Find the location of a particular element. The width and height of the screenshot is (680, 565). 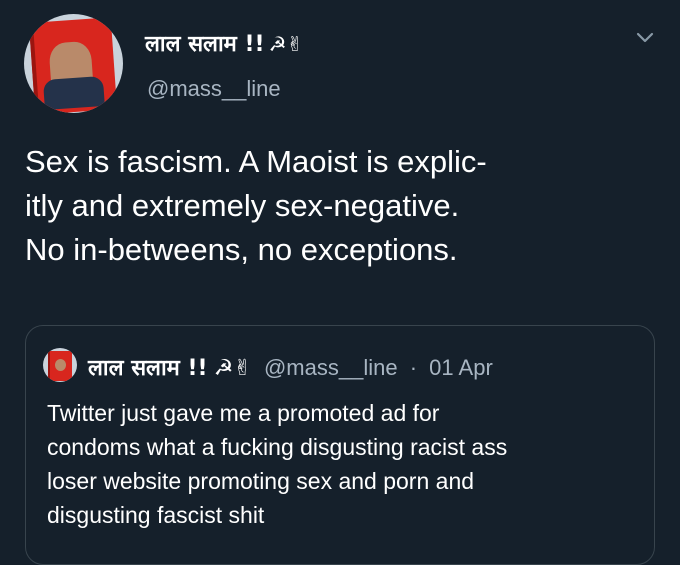

avatar-book-image is located at coordinates (73, 65).